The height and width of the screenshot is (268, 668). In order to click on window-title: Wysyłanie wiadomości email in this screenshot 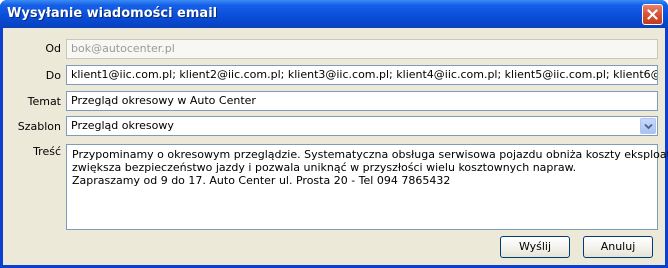, I will do `click(112, 13)`.